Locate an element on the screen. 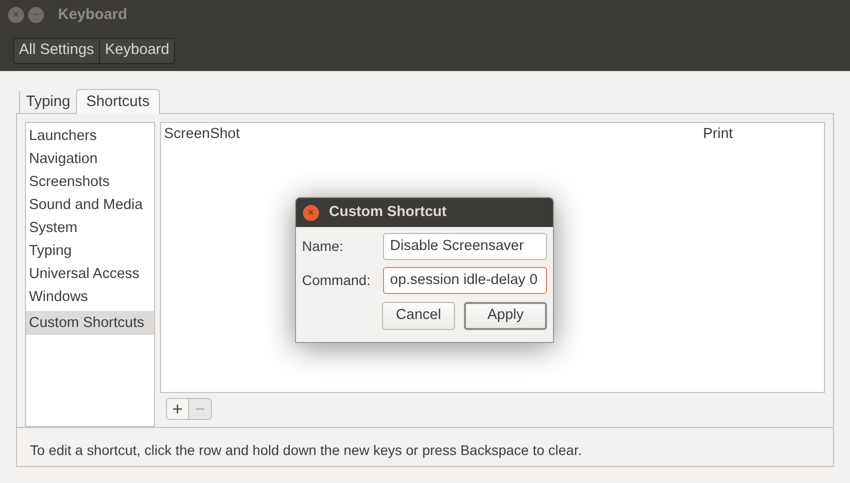 The image size is (850, 483). window-title: Keyboard is located at coordinates (93, 14).